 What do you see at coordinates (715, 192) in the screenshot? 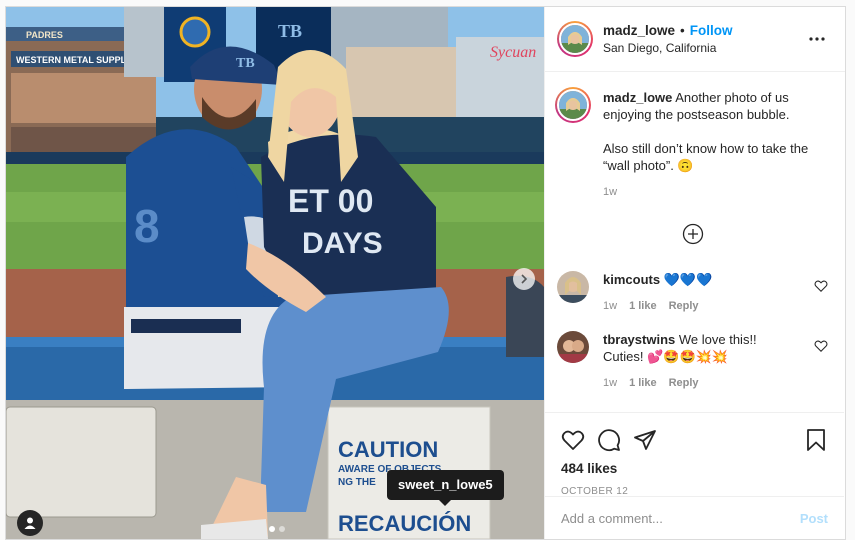
I see `caption-meta: 1w` at bounding box center [715, 192].